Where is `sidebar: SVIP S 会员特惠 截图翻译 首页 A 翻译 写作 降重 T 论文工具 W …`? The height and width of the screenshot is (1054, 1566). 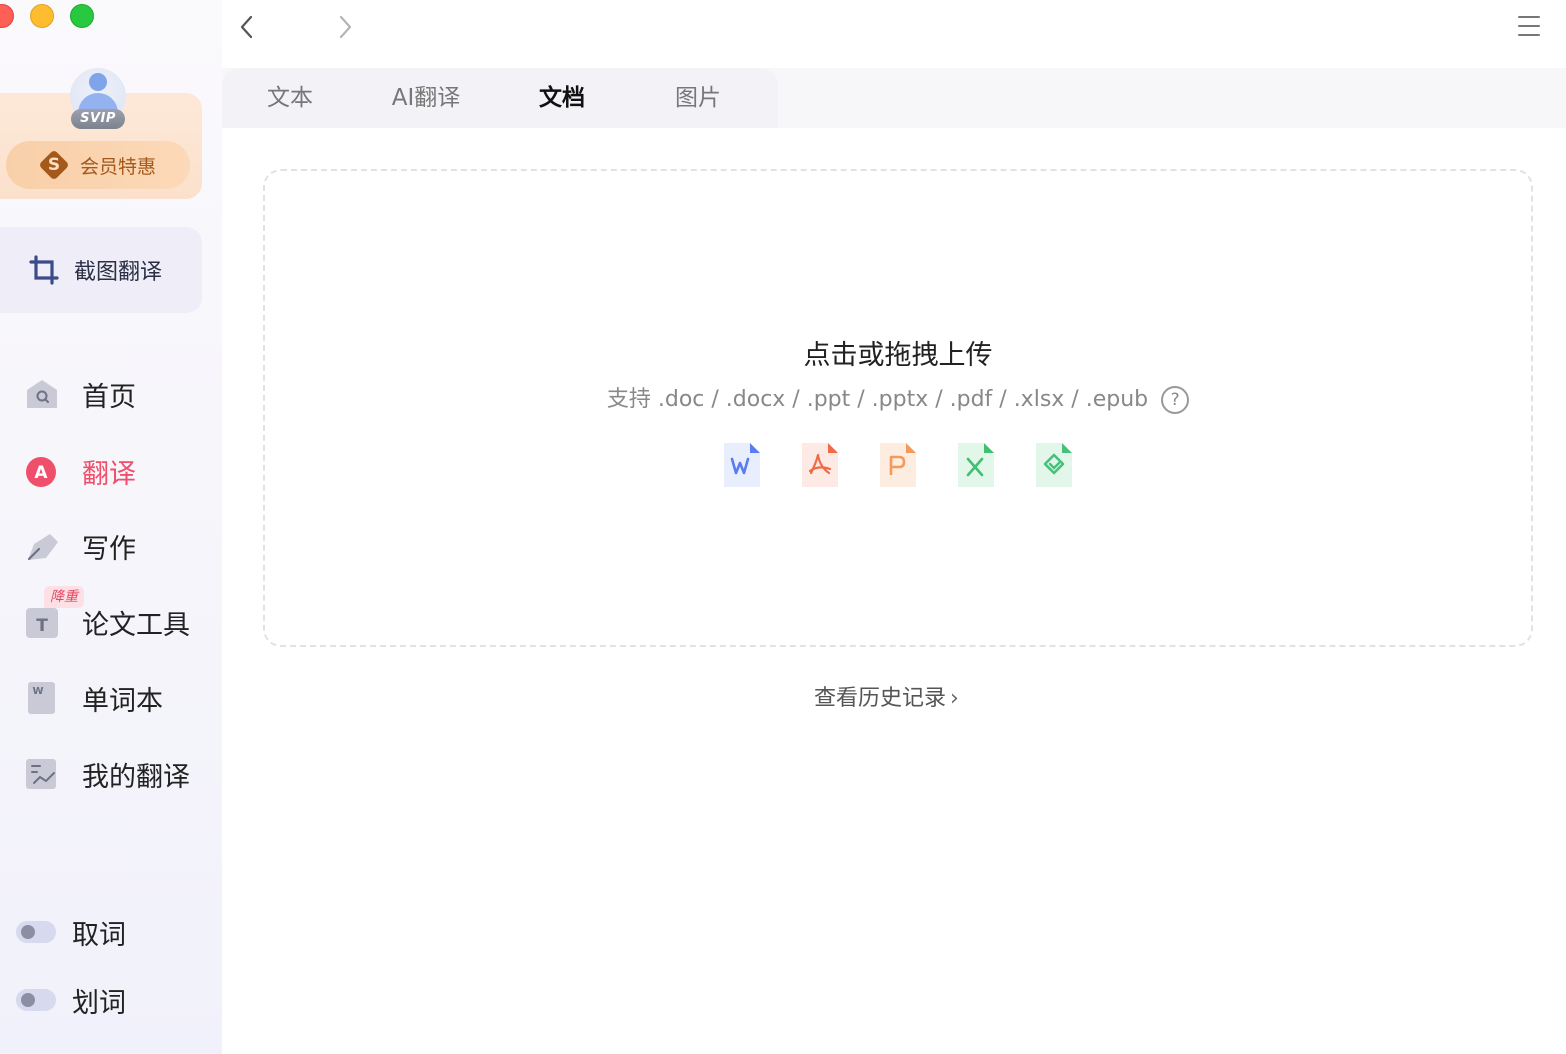
sidebar: SVIP S 会员特惠 截图翻译 首页 A 翻译 写作 降重 T 论文工具 W … is located at coordinates (111, 527).